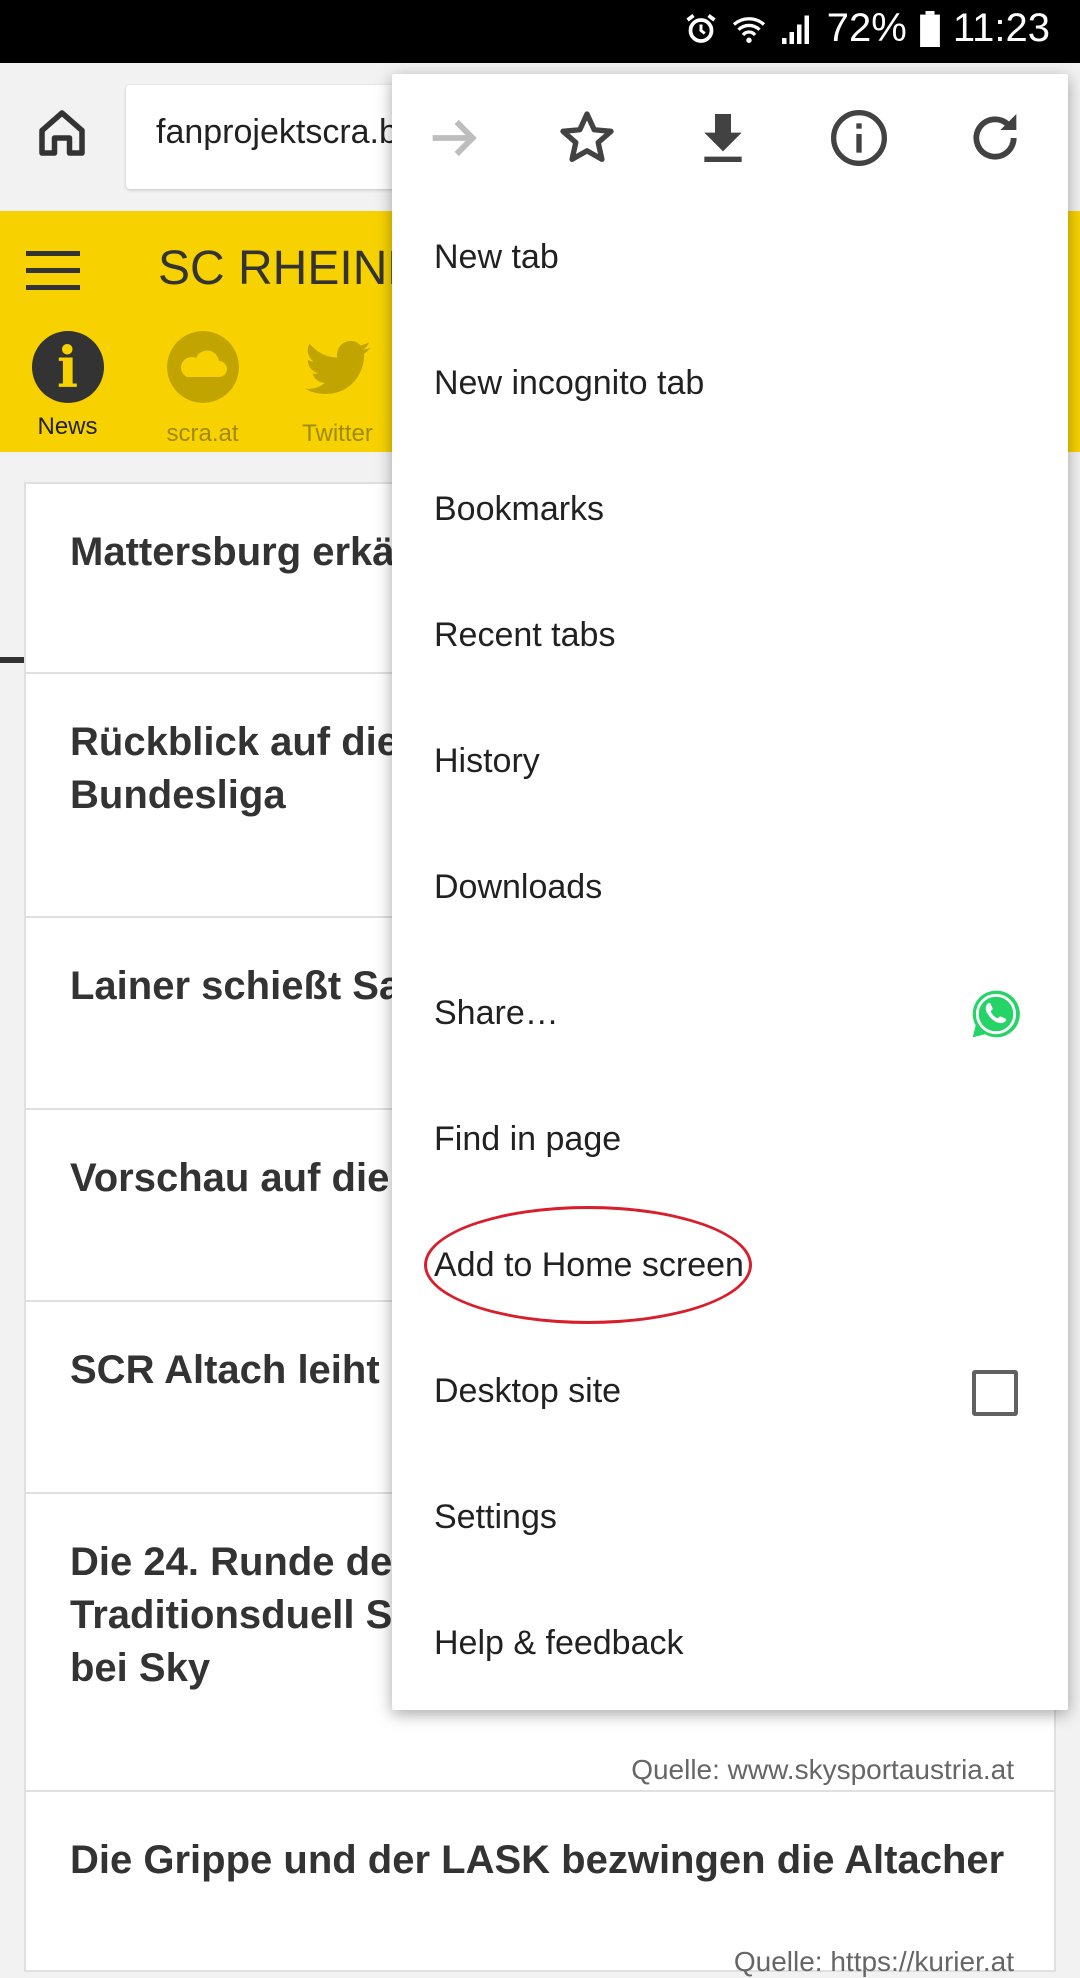 This screenshot has width=1080, height=1978. I want to click on menu-item-label: Add to Home screen, so click(589, 1265).